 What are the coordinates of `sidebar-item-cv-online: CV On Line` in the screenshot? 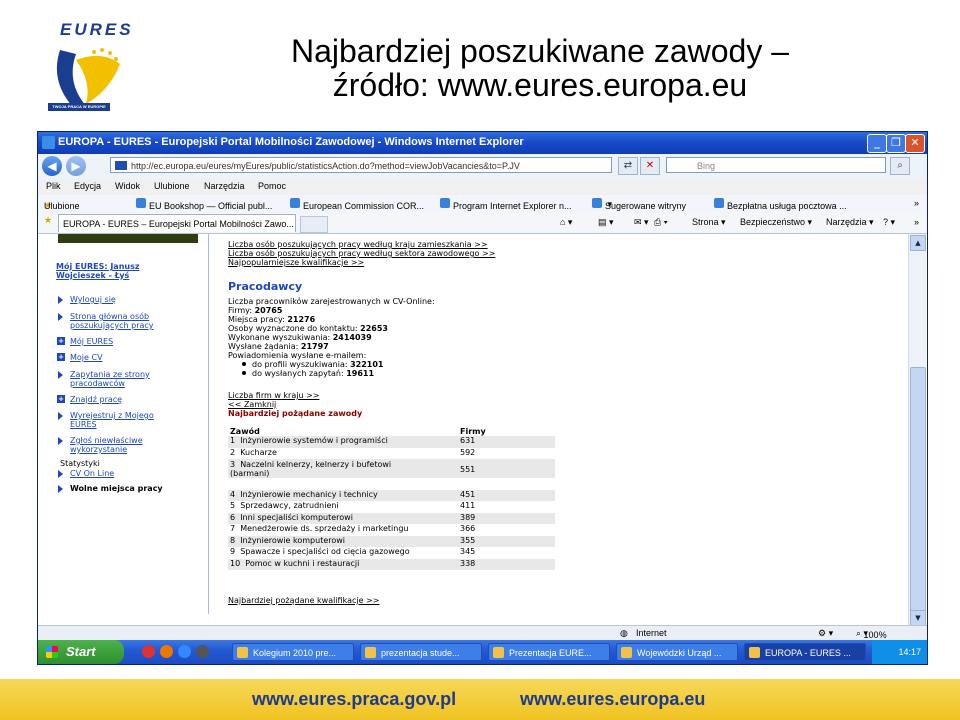 It's located at (92, 473).